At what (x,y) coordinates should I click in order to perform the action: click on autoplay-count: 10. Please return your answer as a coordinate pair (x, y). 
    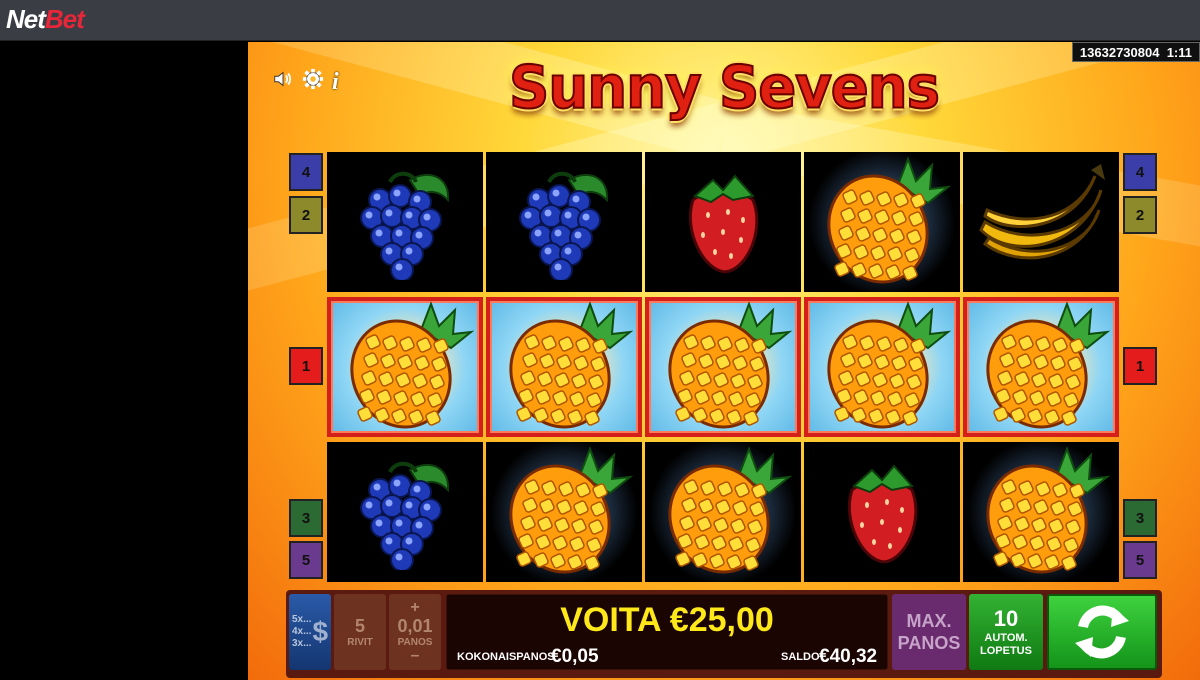
    Looking at the image, I should click on (1006, 618).